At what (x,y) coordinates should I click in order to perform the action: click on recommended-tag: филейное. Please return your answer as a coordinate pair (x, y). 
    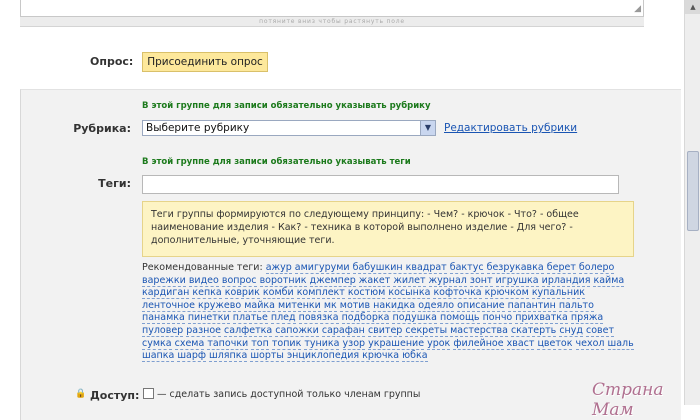
    Looking at the image, I should click on (478, 343).